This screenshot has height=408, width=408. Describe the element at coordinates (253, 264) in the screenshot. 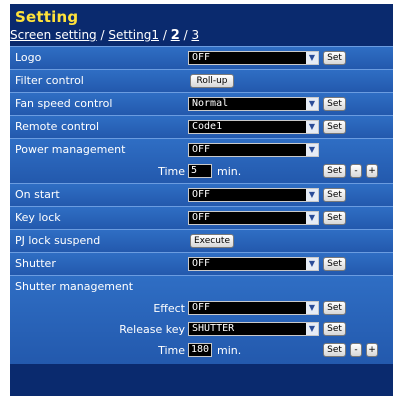

I see `shutter-select: OFF ▼` at that location.